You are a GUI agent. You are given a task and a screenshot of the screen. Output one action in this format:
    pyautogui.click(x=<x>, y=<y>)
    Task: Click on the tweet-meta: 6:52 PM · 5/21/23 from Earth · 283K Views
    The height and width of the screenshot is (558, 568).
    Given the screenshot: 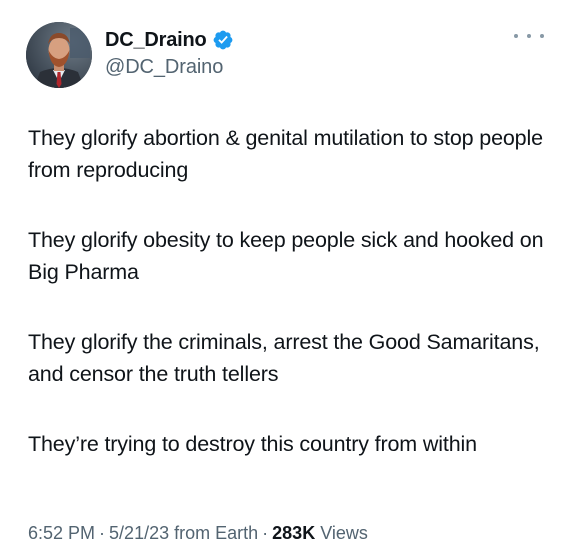 What is the action you would take?
    pyautogui.click(x=198, y=533)
    